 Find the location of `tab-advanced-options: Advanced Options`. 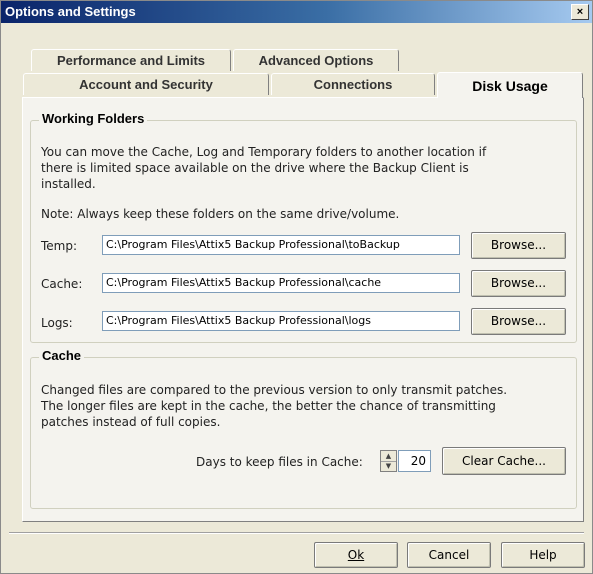

tab-advanced-options: Advanced Options is located at coordinates (316, 60).